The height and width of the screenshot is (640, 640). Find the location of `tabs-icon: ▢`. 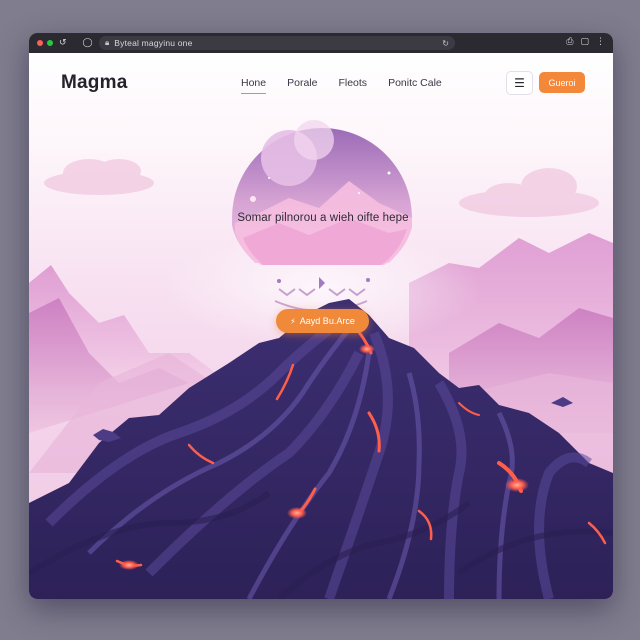

tabs-icon: ▢ is located at coordinates (584, 42).